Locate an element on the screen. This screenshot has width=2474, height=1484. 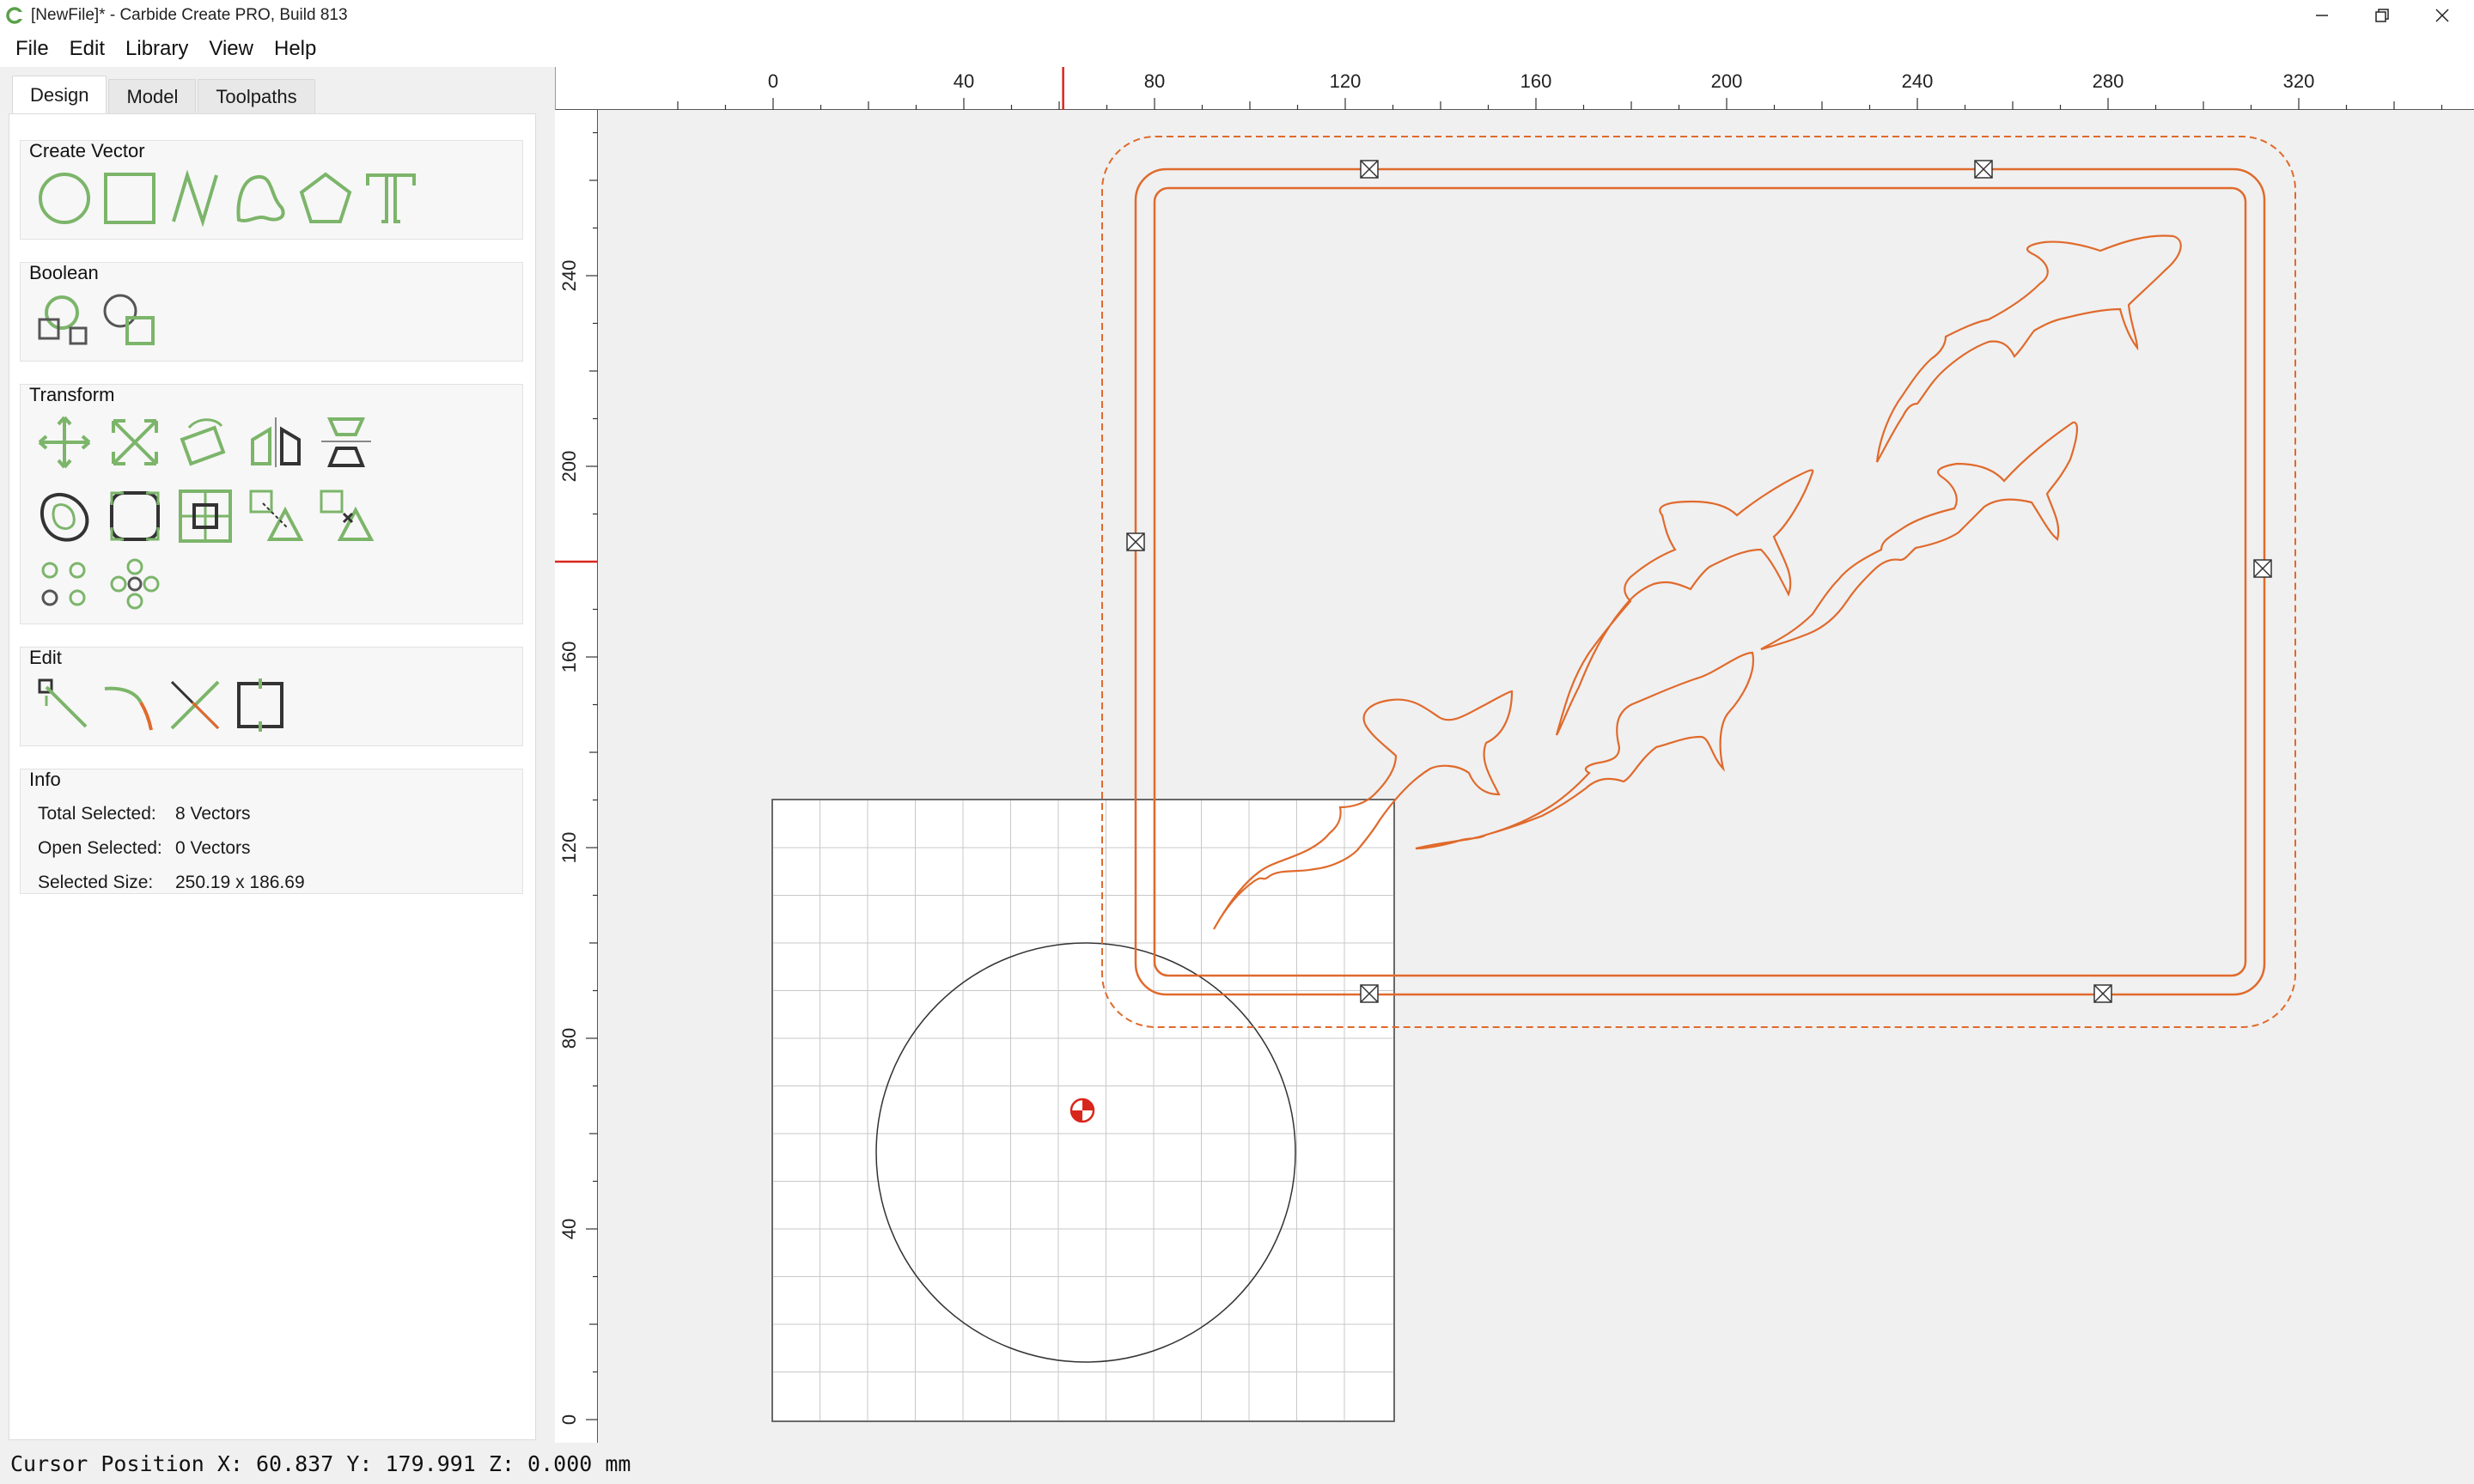
create-vector-group: Create Vector is located at coordinates (271, 190).